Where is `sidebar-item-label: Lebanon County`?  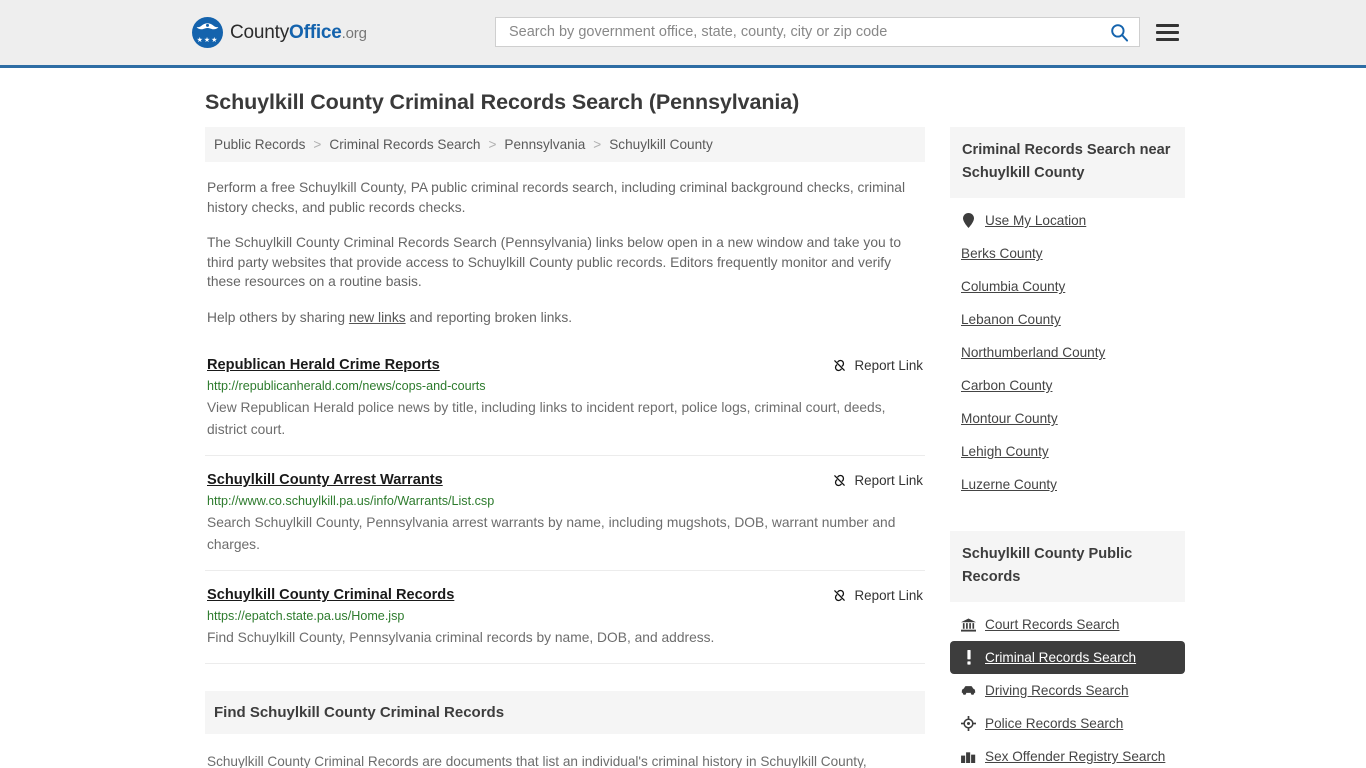 sidebar-item-label: Lebanon County is located at coordinates (1011, 319).